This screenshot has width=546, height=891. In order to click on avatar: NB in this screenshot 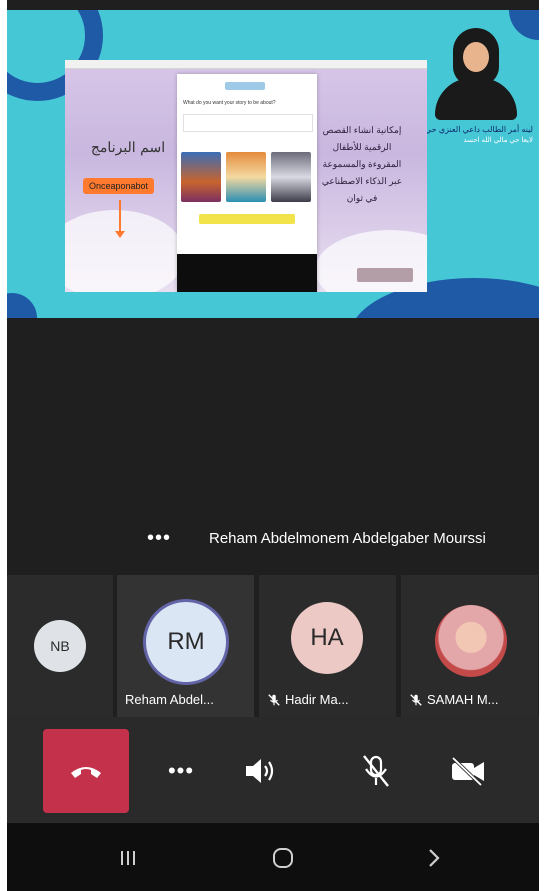, I will do `click(60, 646)`.